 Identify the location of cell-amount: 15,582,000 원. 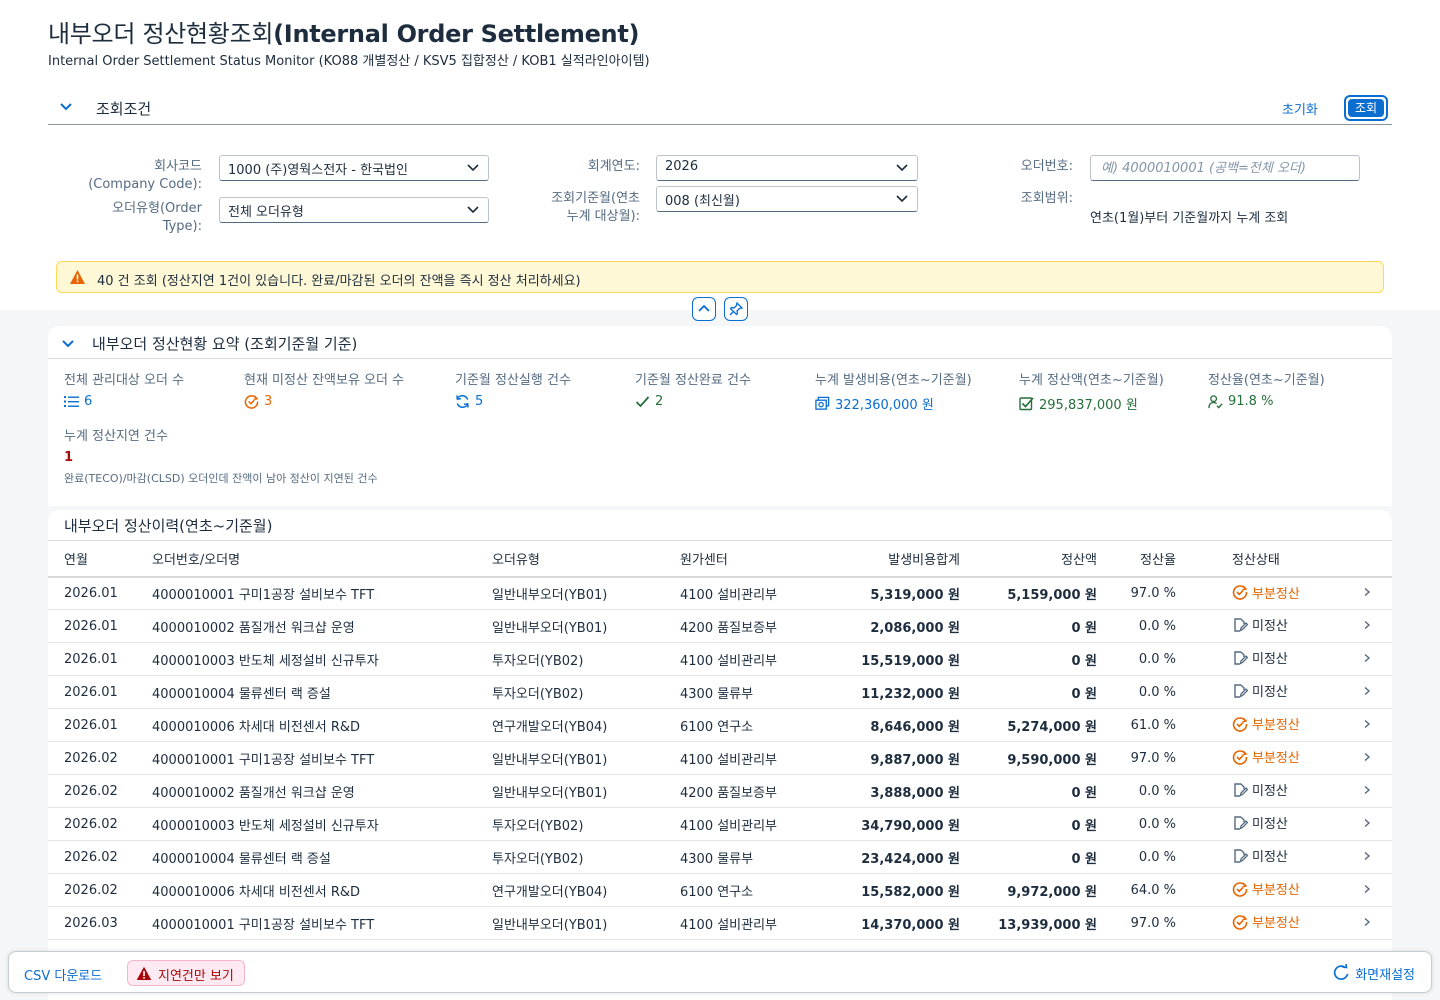
(910, 892).